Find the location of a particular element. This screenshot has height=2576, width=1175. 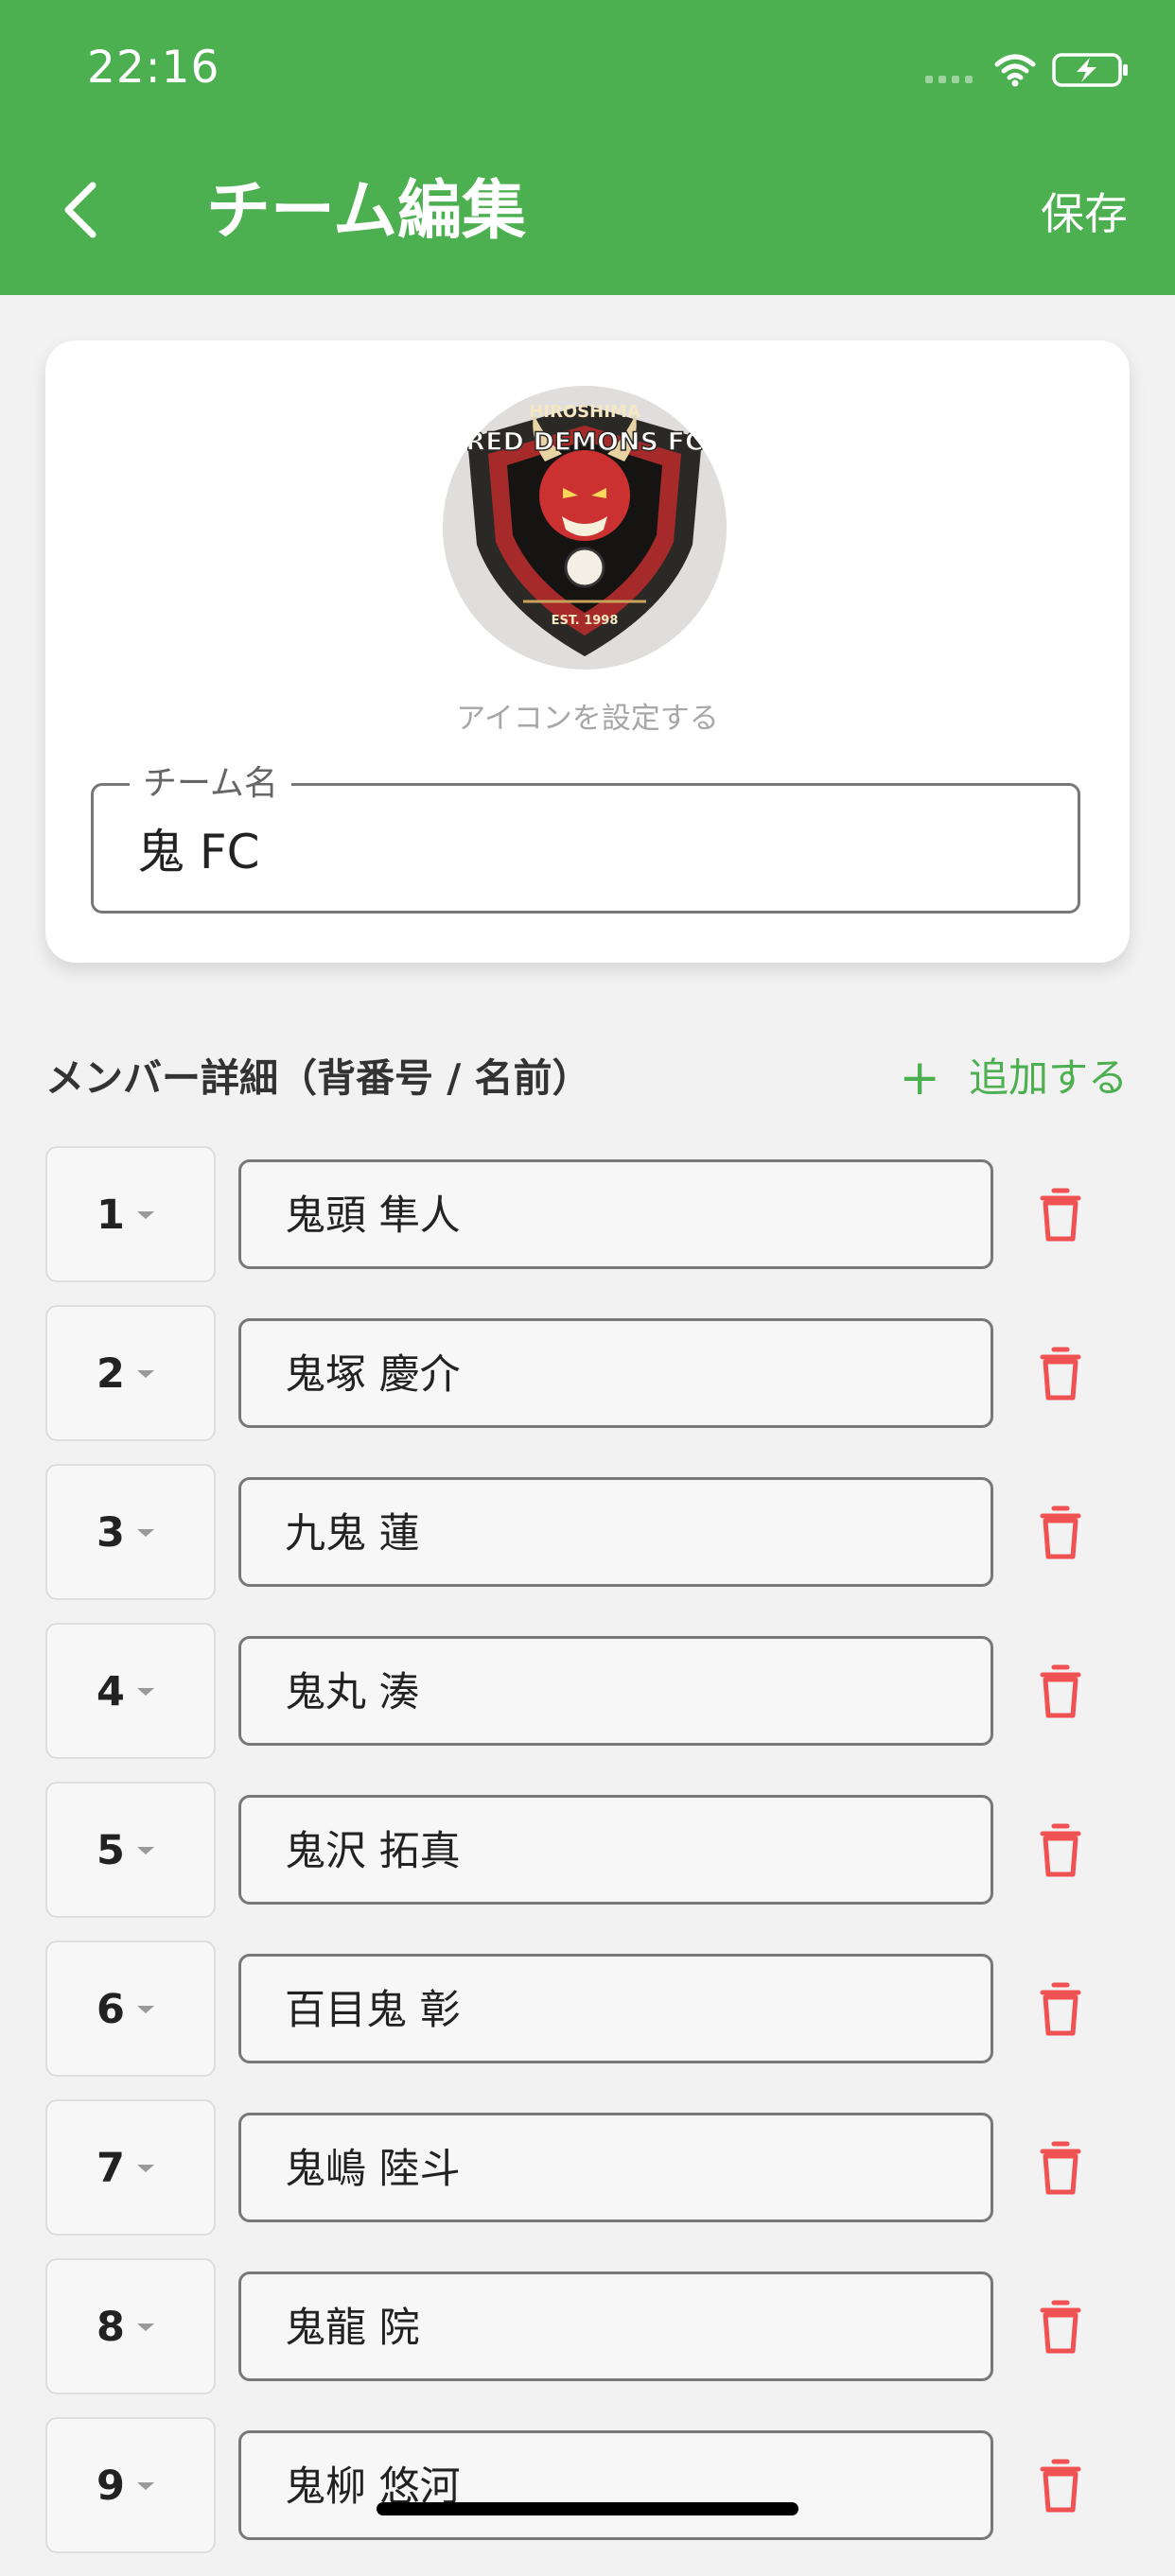

member-name-value: 九鬼 蓮 is located at coordinates (352, 1534).